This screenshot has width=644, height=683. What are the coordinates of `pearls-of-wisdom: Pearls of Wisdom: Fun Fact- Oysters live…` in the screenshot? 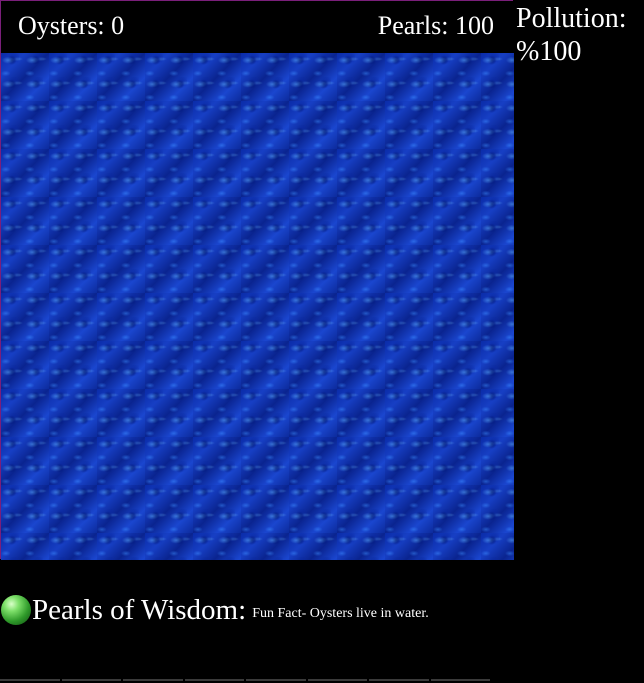 It's located at (214, 610).